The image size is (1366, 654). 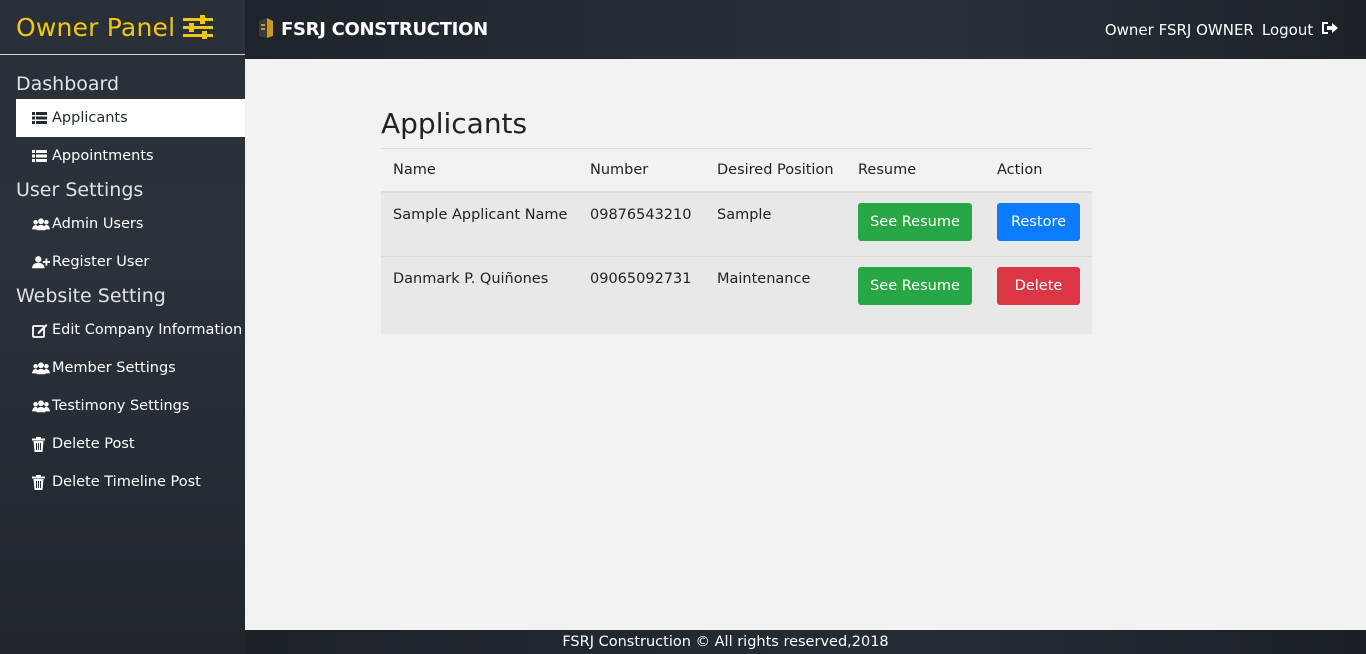 I want to click on user-menu: Owner FSRJ OWNER Logout, so click(x=1219, y=29).